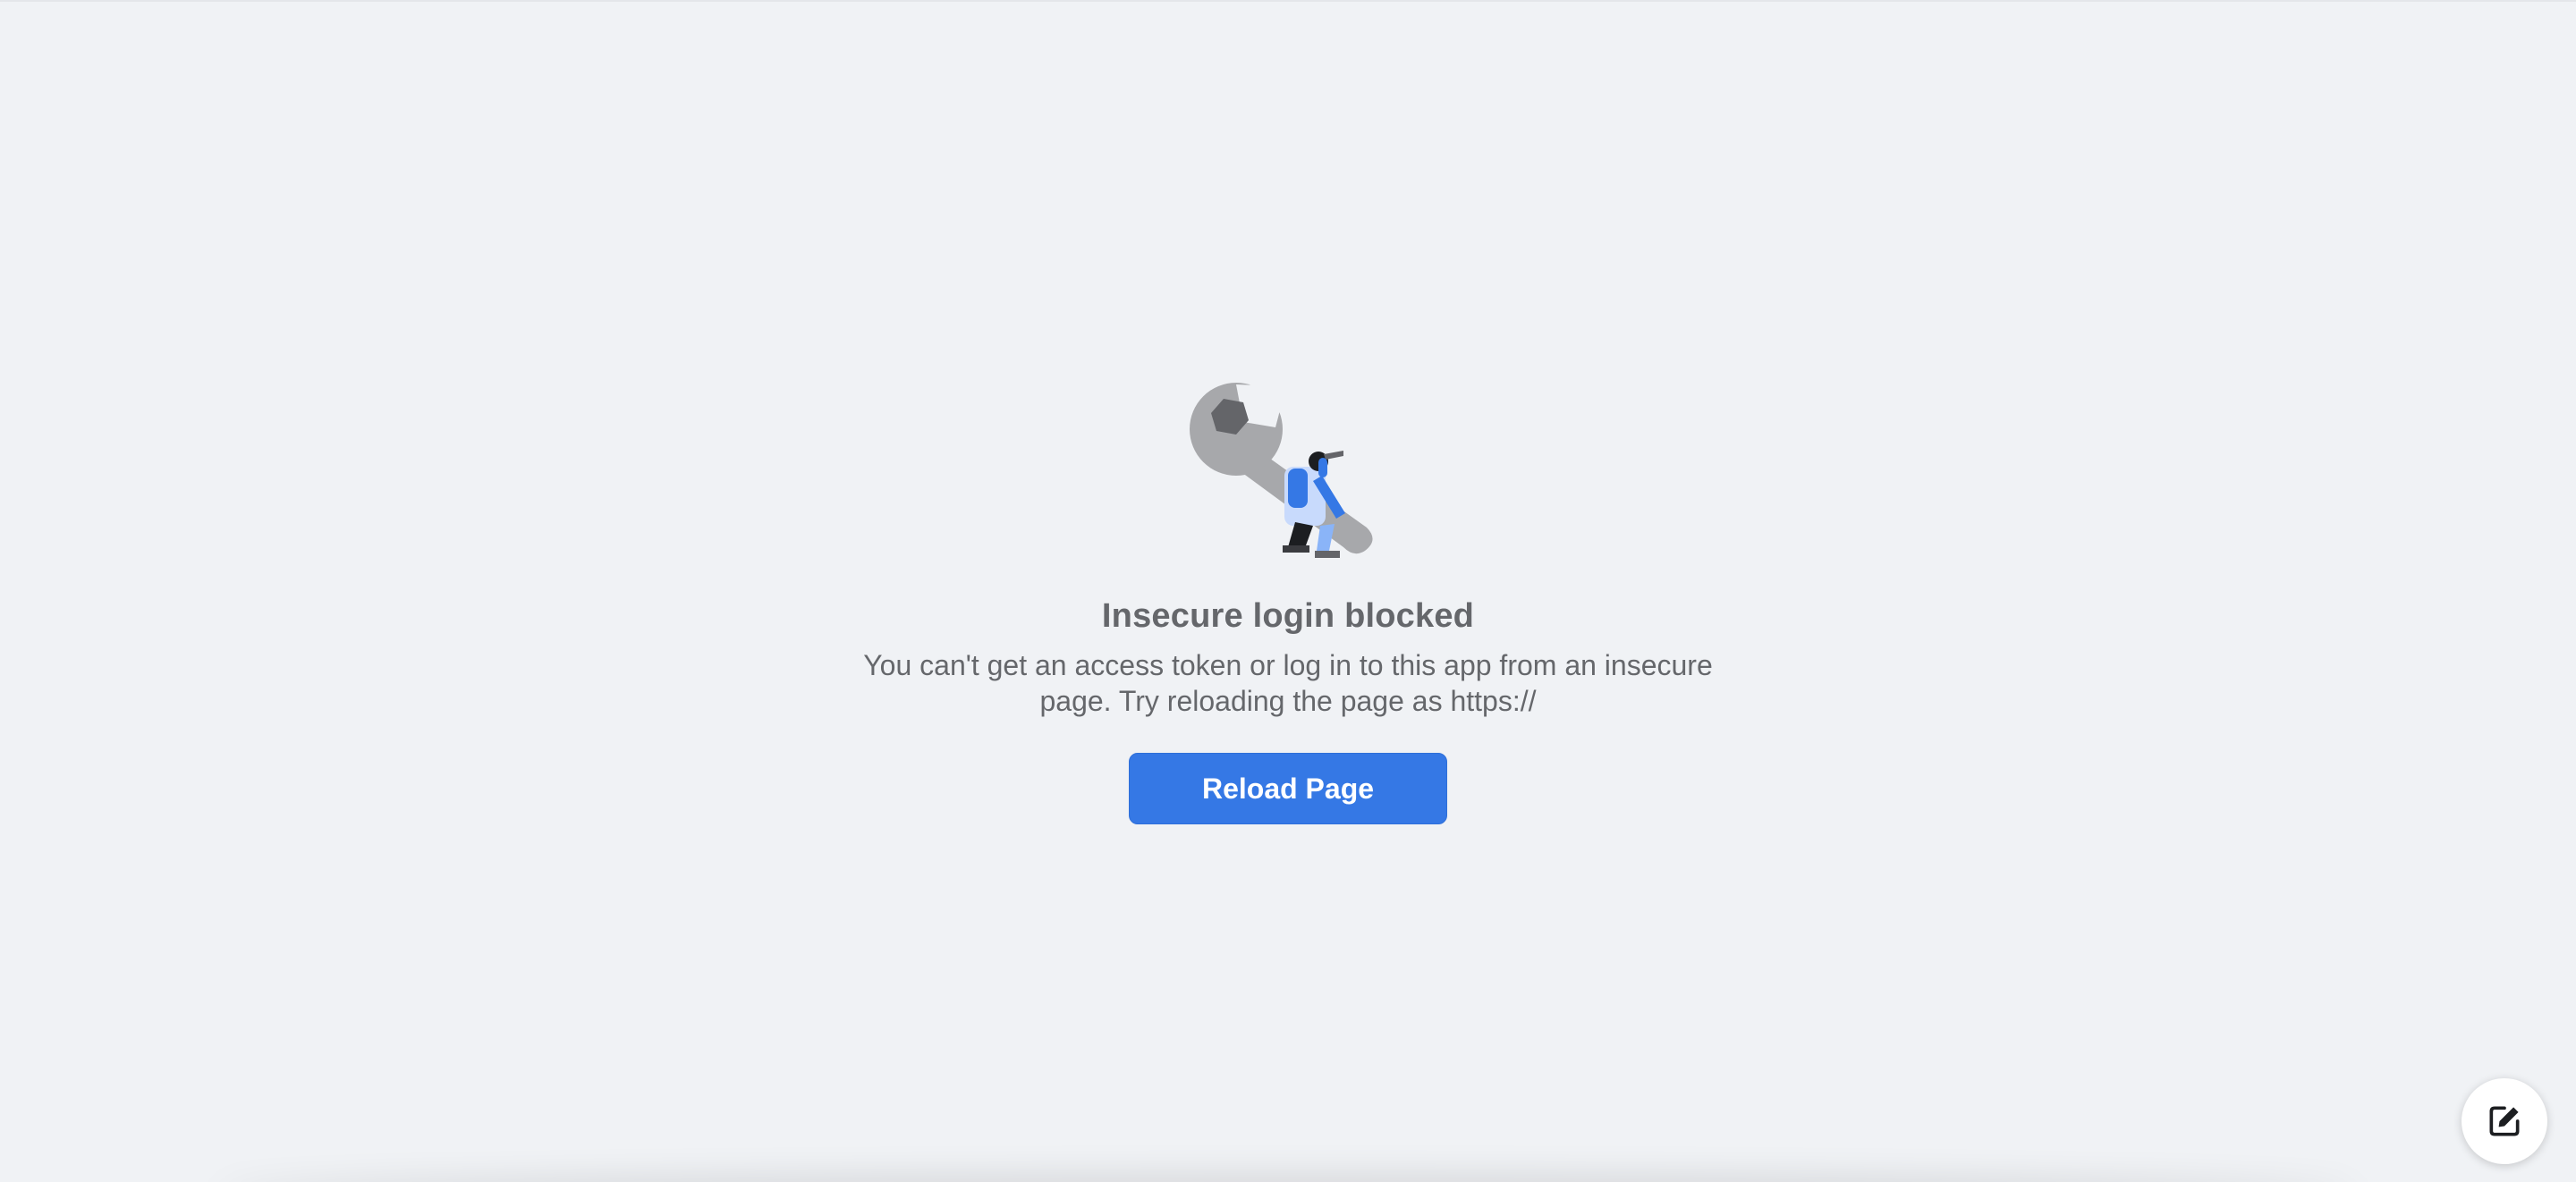 Image resolution: width=2576 pixels, height=1182 pixels. I want to click on compose-button, so click(2504, 1121).